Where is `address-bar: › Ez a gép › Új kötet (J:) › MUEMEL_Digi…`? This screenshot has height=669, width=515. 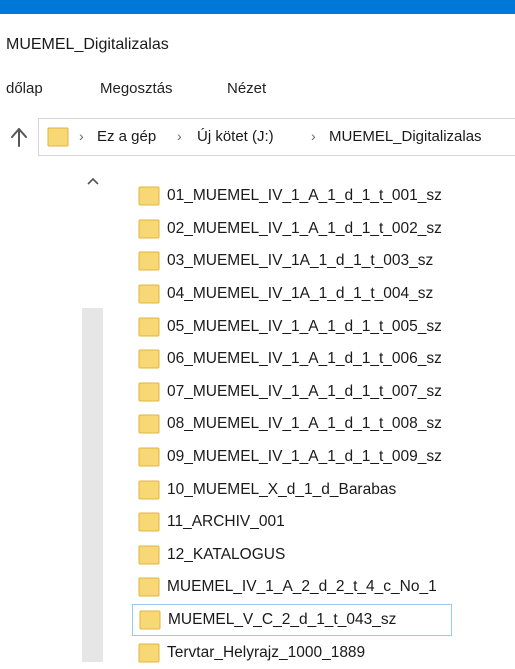
address-bar: › Ez a gép › Új kötet (J:) › MUEMEL_Digi… is located at coordinates (276, 137).